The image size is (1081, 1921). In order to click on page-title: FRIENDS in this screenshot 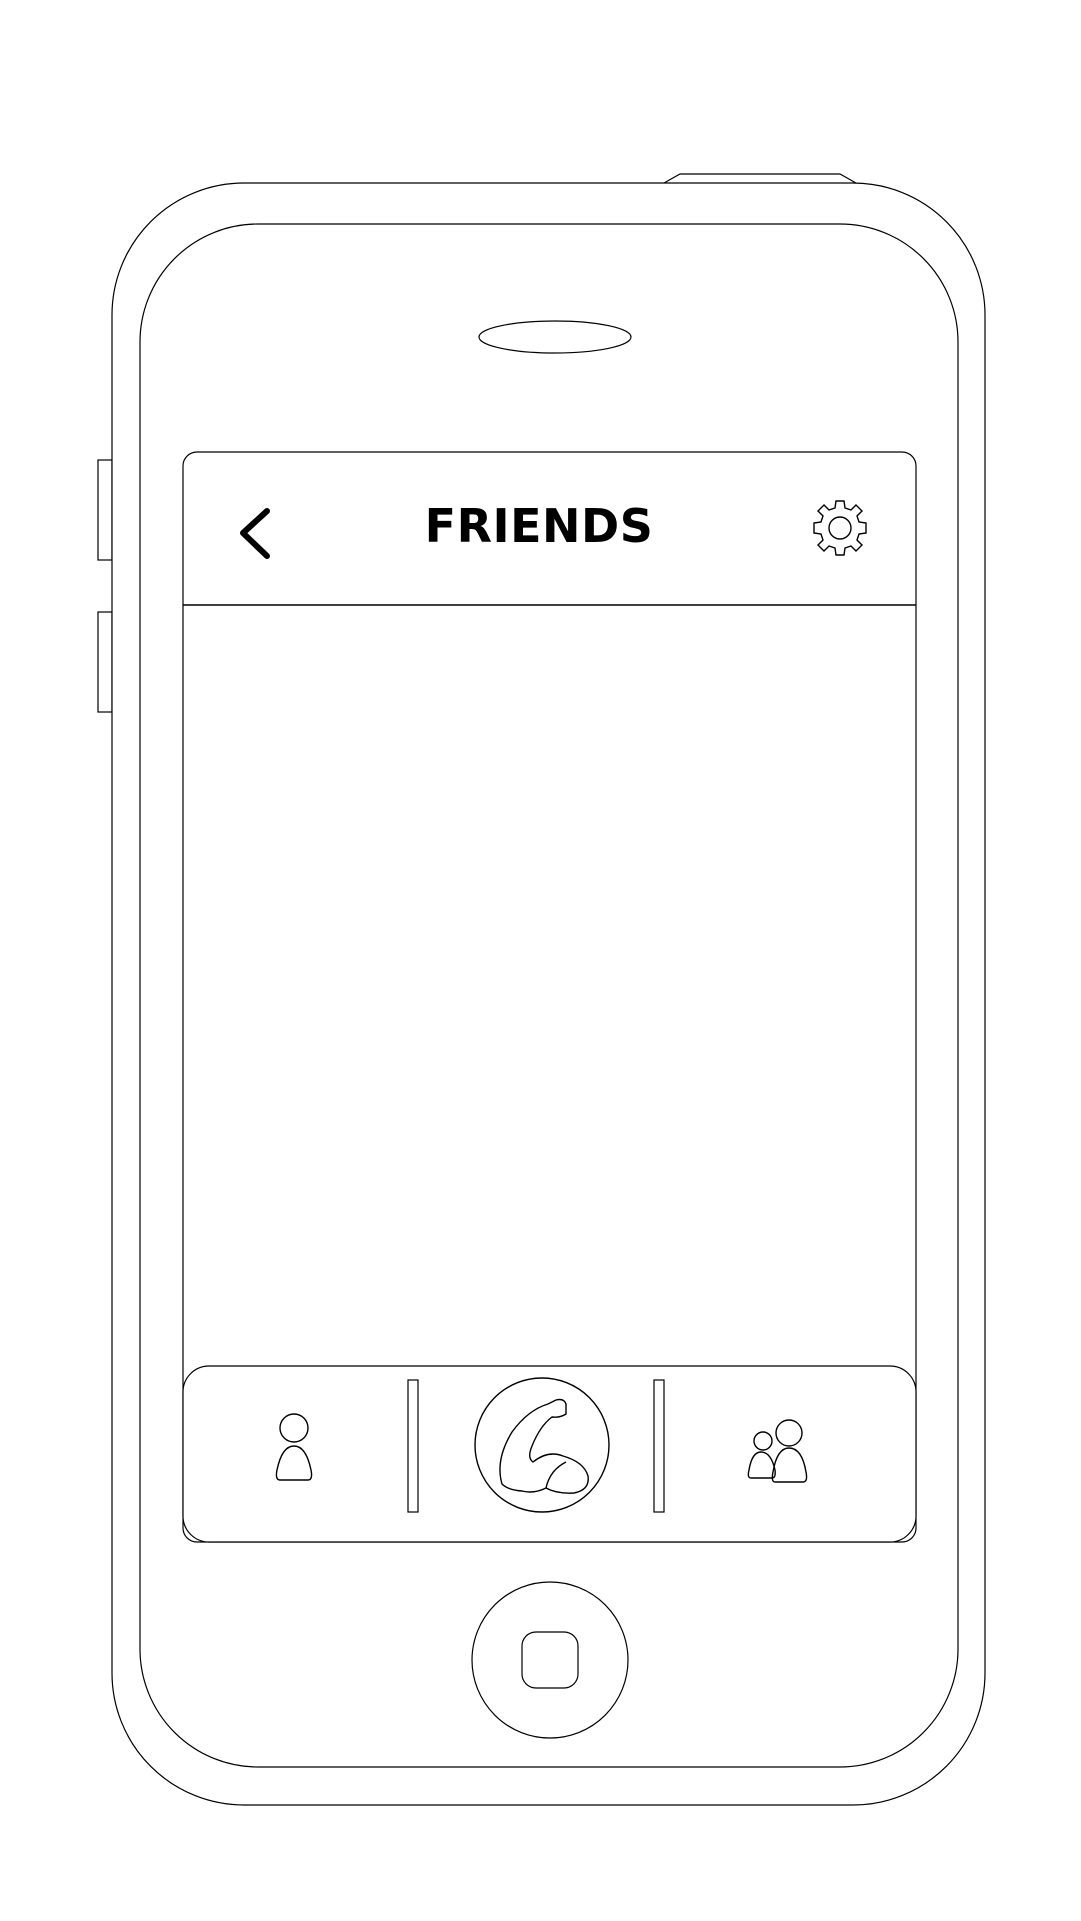, I will do `click(539, 526)`.